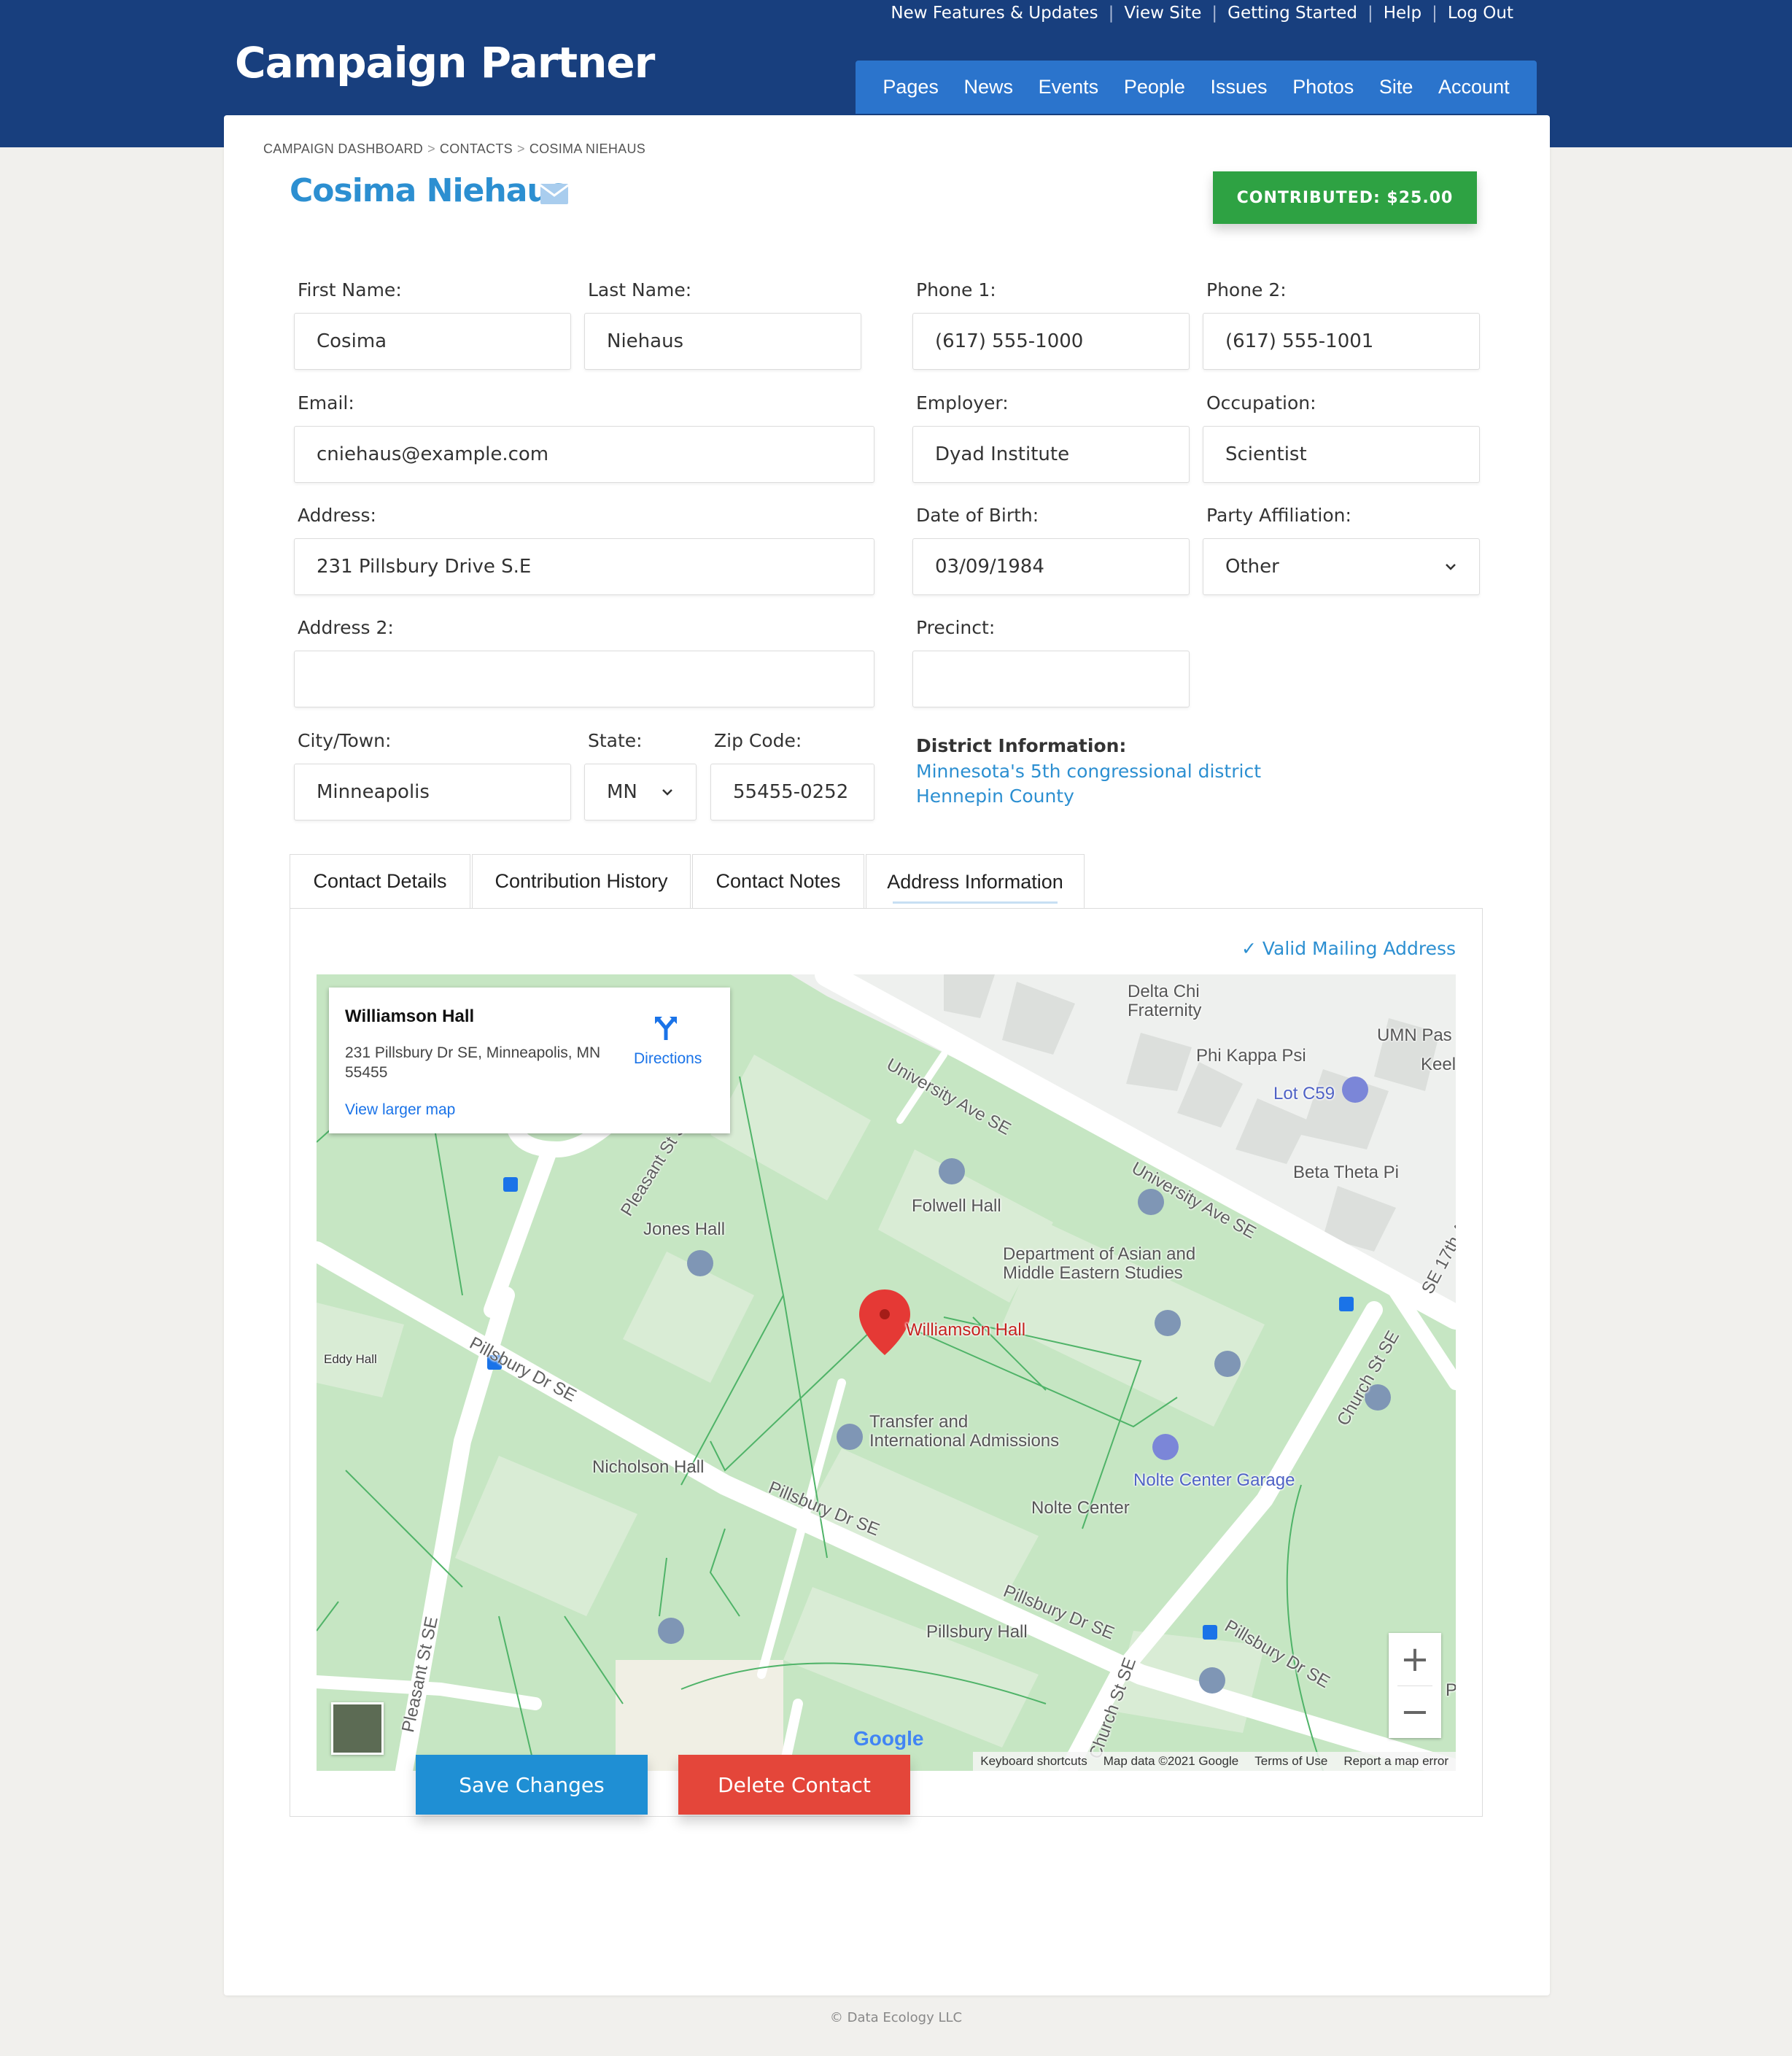 This screenshot has height=2056, width=1792. I want to click on map-label: P, so click(1451, 1690).